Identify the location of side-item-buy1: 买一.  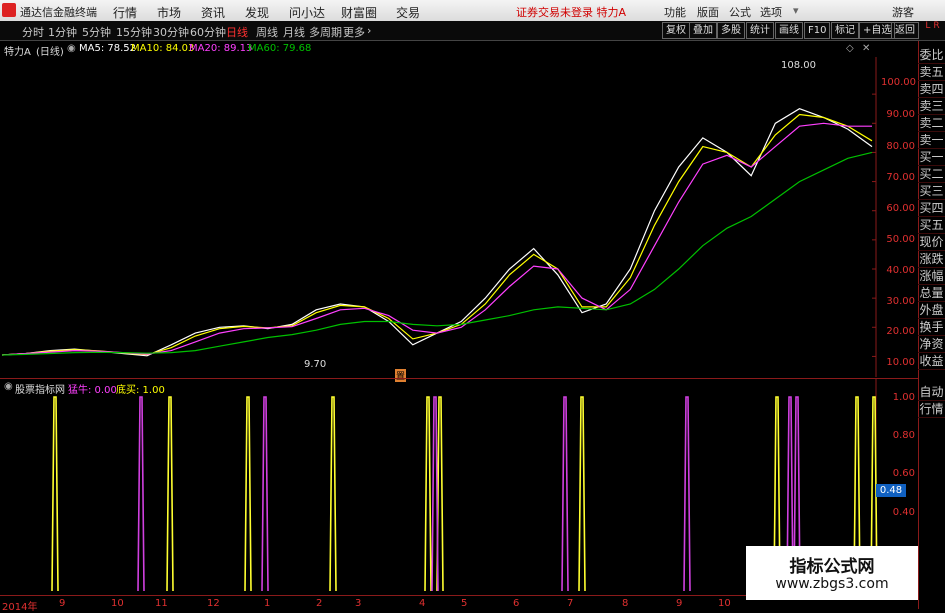
(931, 157).